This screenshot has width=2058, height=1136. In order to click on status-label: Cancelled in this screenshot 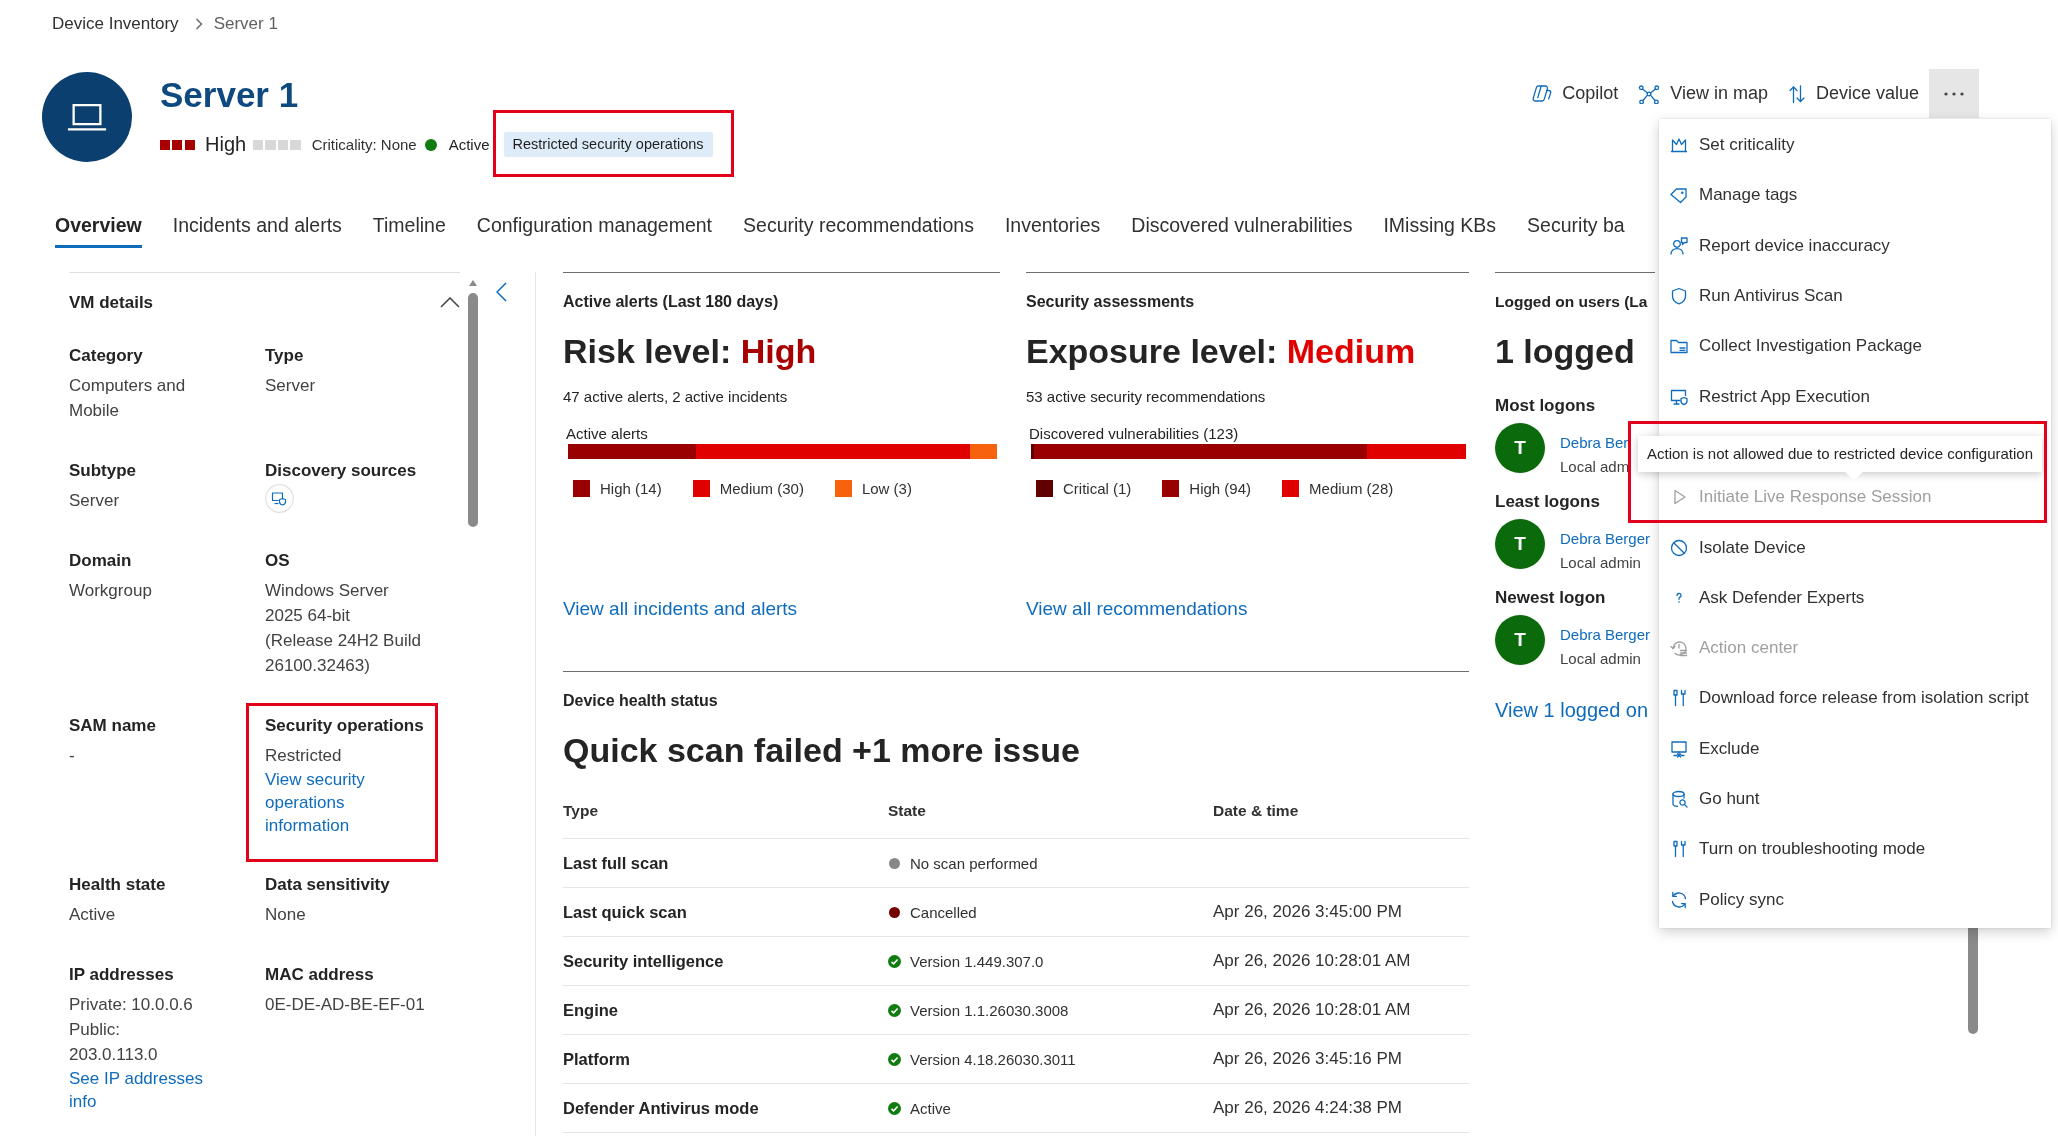, I will do `click(943, 912)`.